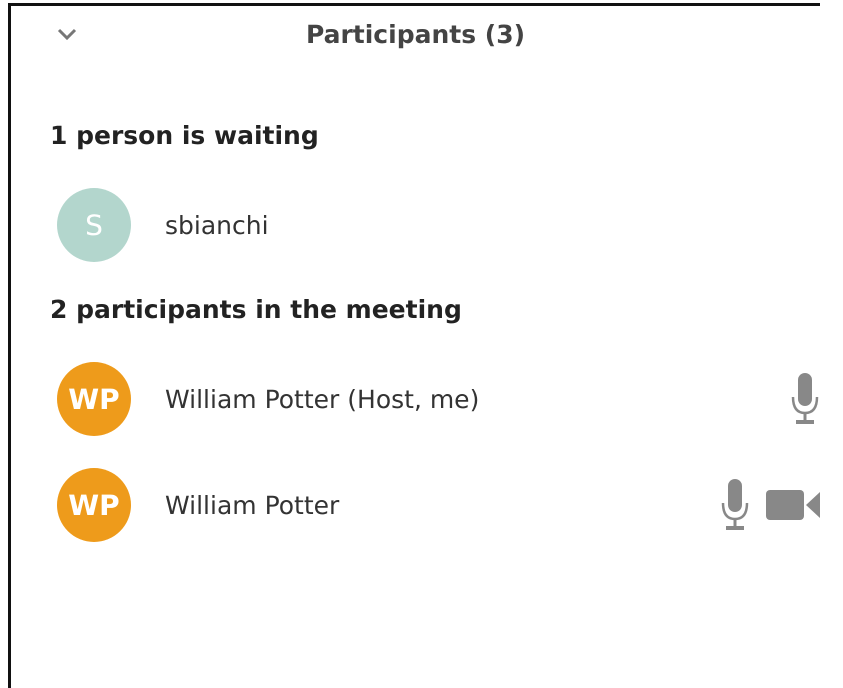  I want to click on chevron-down-icon, so click(67, 34).